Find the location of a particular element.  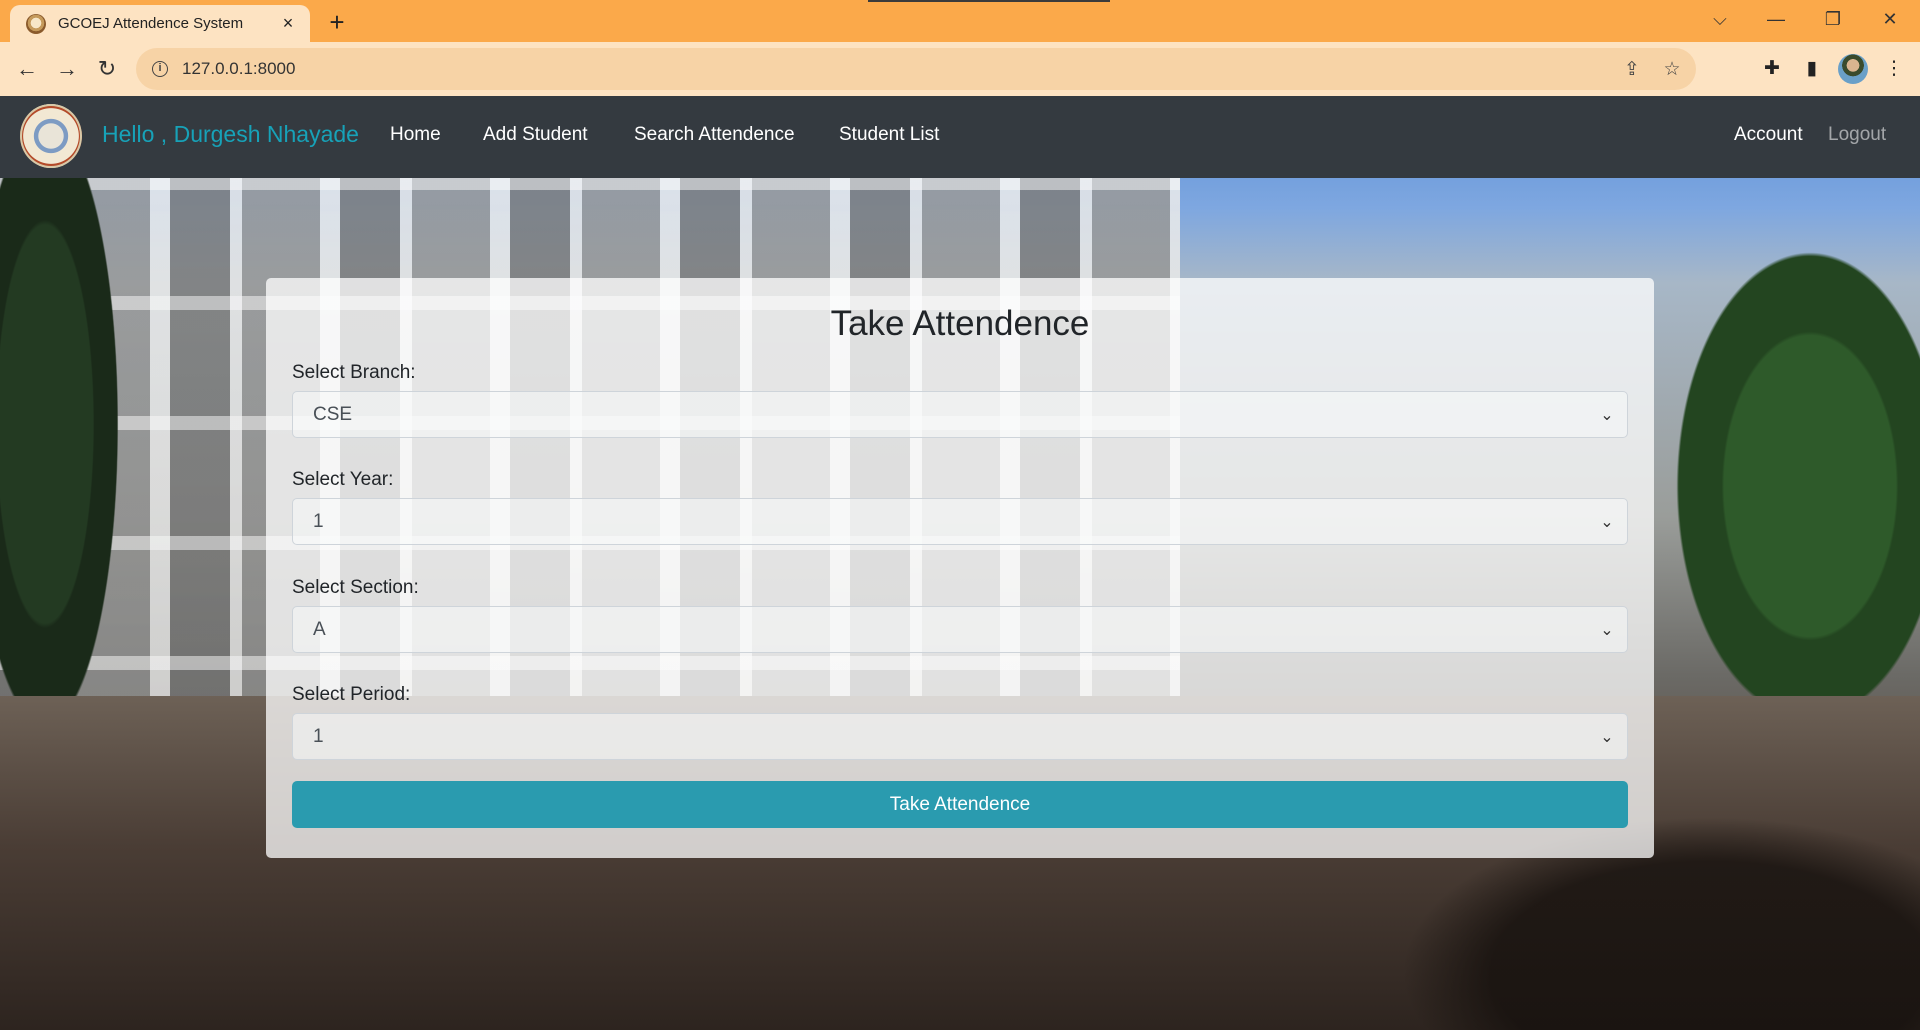

greeting-brand: Hello , Durgesh Nhayade is located at coordinates (230, 134).